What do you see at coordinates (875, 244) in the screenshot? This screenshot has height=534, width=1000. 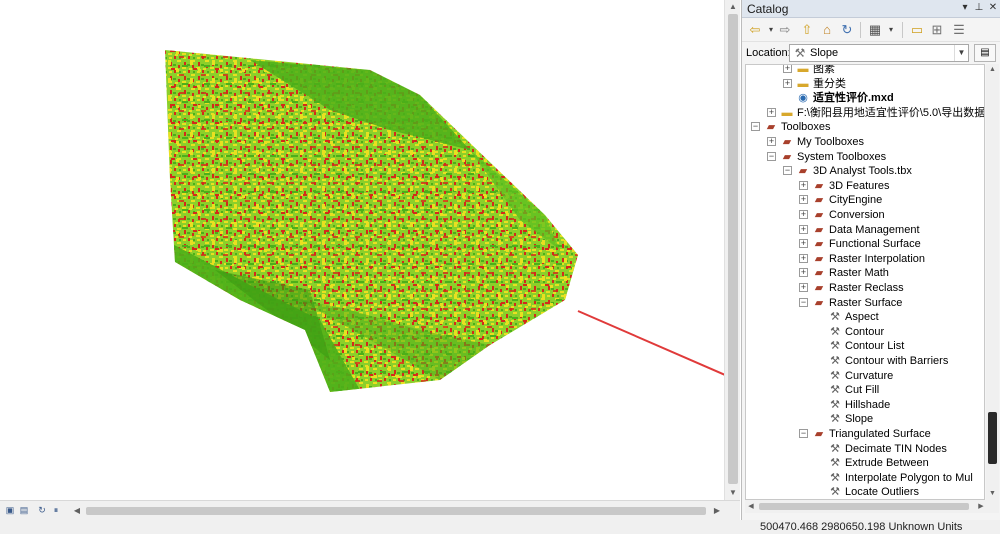 I see `tree-item-label: Functional Surface` at bounding box center [875, 244].